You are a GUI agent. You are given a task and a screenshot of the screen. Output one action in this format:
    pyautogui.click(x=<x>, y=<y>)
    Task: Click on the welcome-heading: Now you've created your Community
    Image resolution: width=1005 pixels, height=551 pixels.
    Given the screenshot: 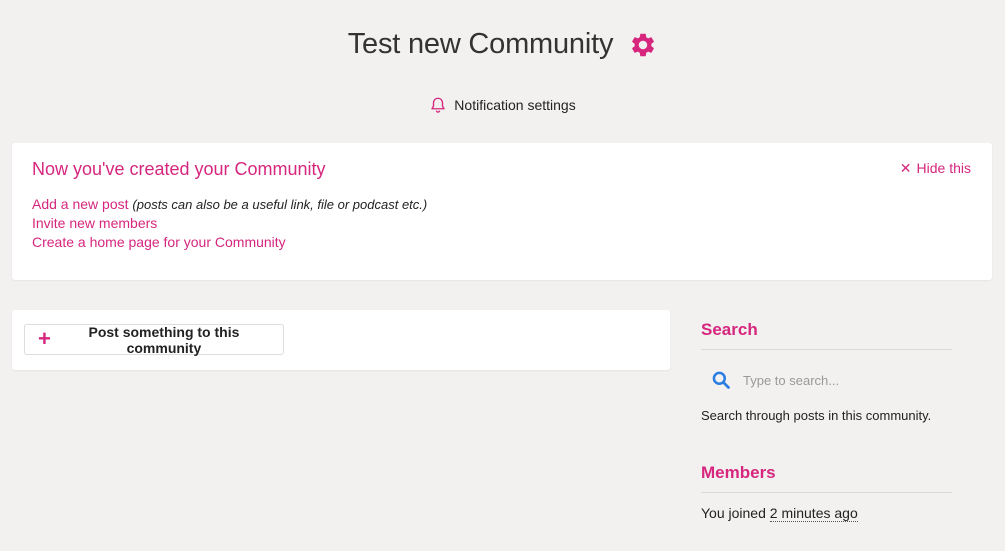 What is the action you would take?
    pyautogui.click(x=179, y=169)
    